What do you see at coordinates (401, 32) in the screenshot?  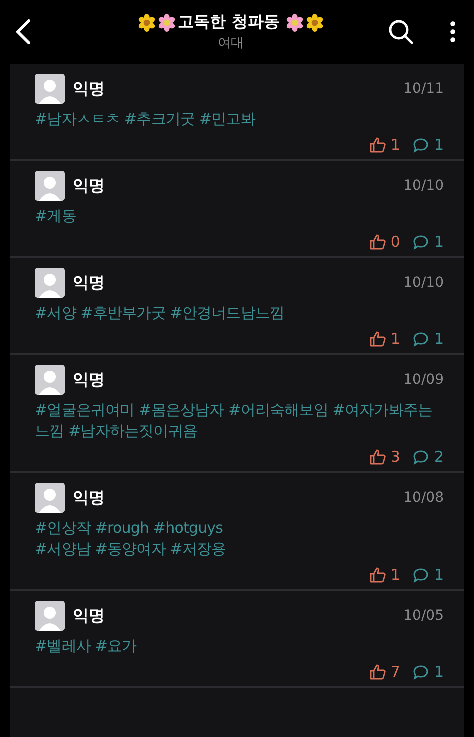 I see `search-button` at bounding box center [401, 32].